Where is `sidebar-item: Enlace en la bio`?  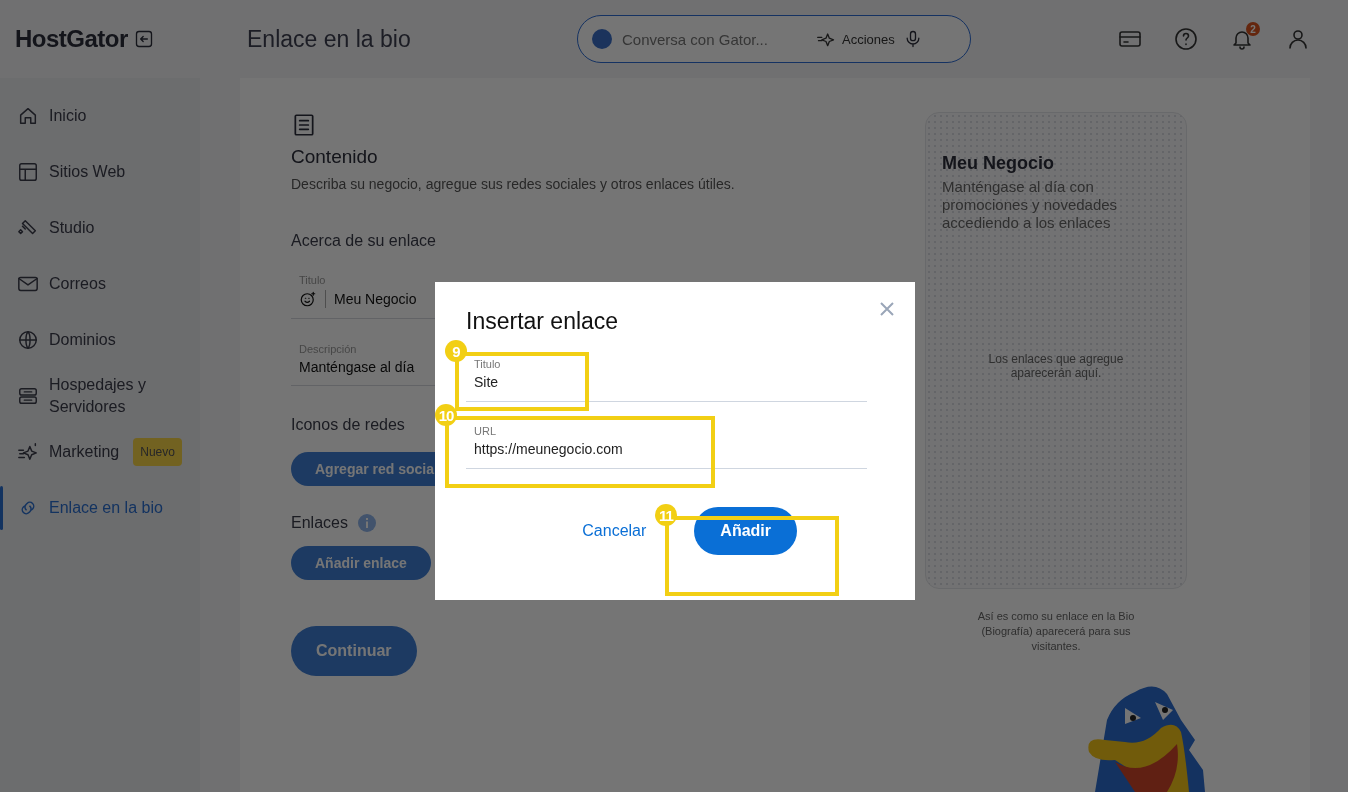 sidebar-item: Enlace en la bio is located at coordinates (100, 508).